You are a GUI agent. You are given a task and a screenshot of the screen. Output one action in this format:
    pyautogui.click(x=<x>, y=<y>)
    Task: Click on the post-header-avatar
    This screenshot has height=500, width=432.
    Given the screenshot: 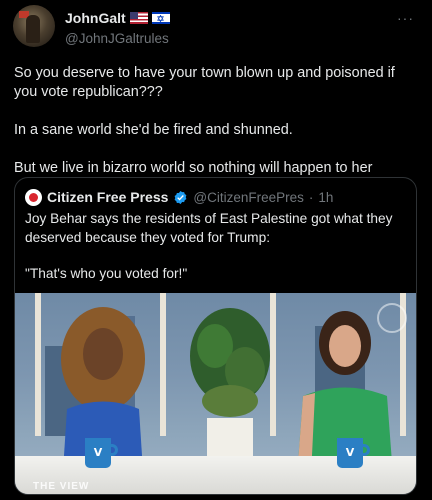 What is the action you would take?
    pyautogui.click(x=34, y=26)
    